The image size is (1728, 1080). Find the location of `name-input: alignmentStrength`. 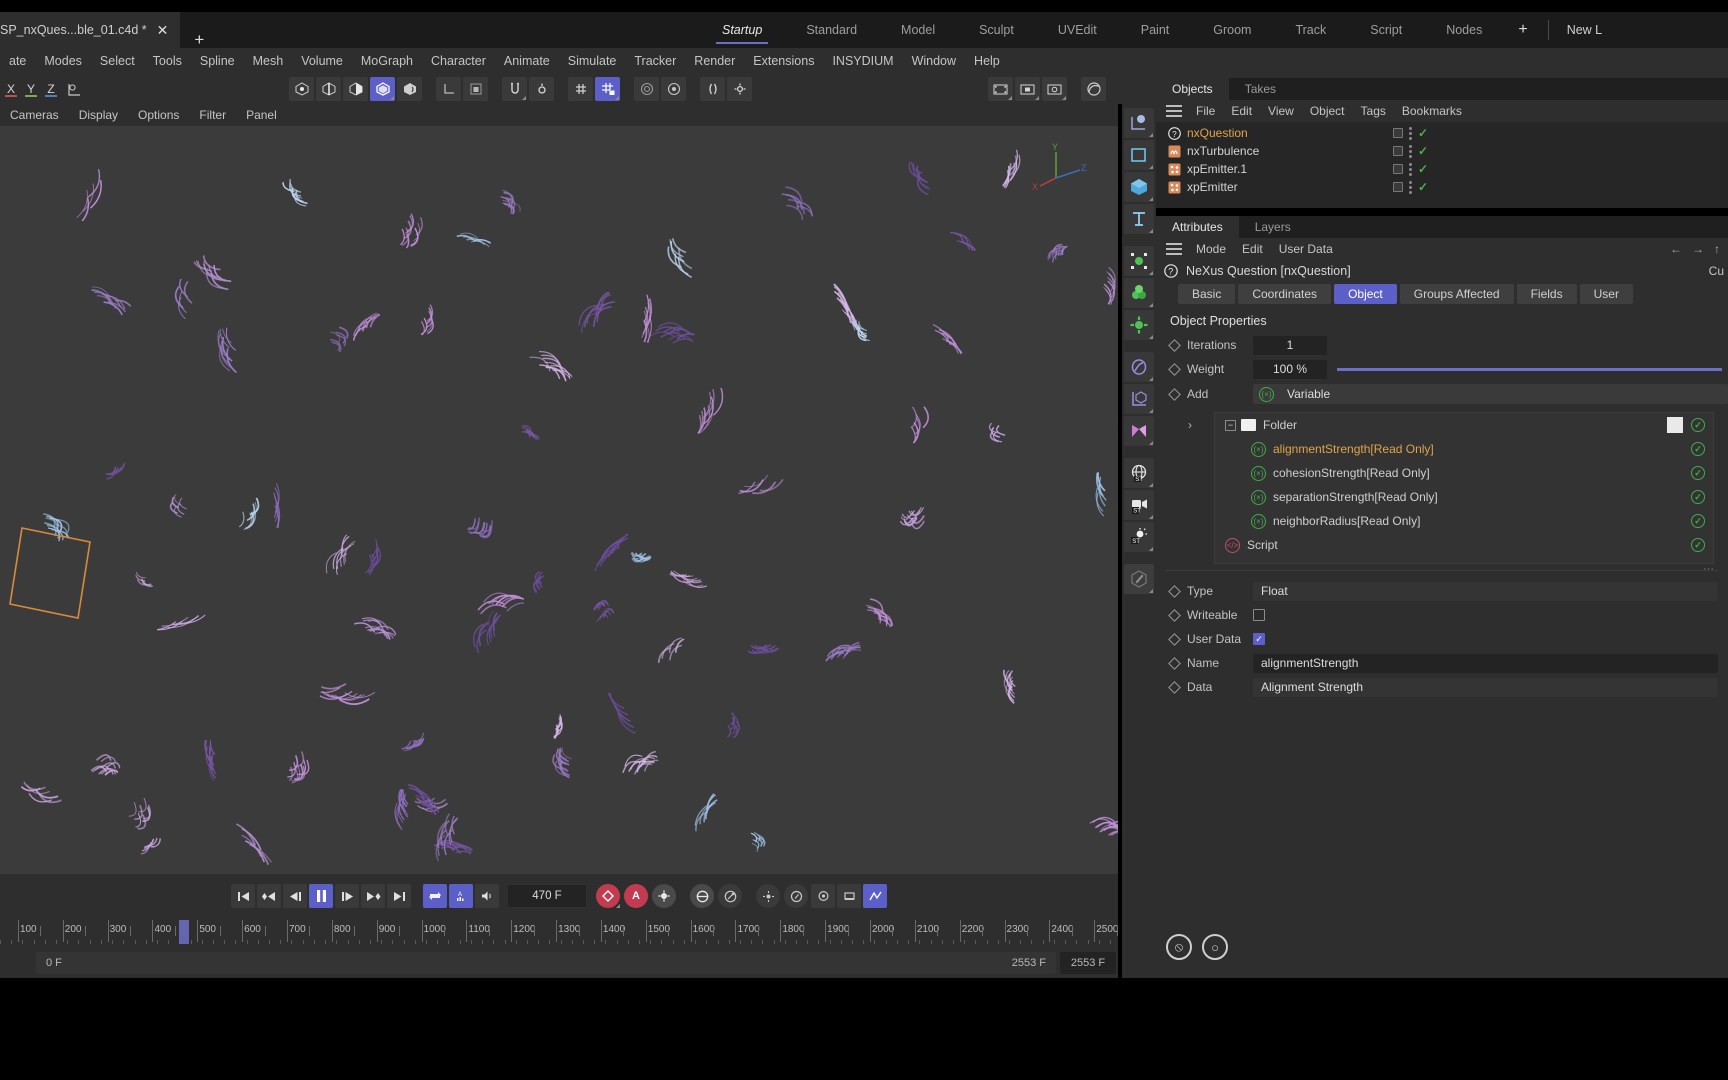

name-input: alignmentStrength is located at coordinates (1485, 663).